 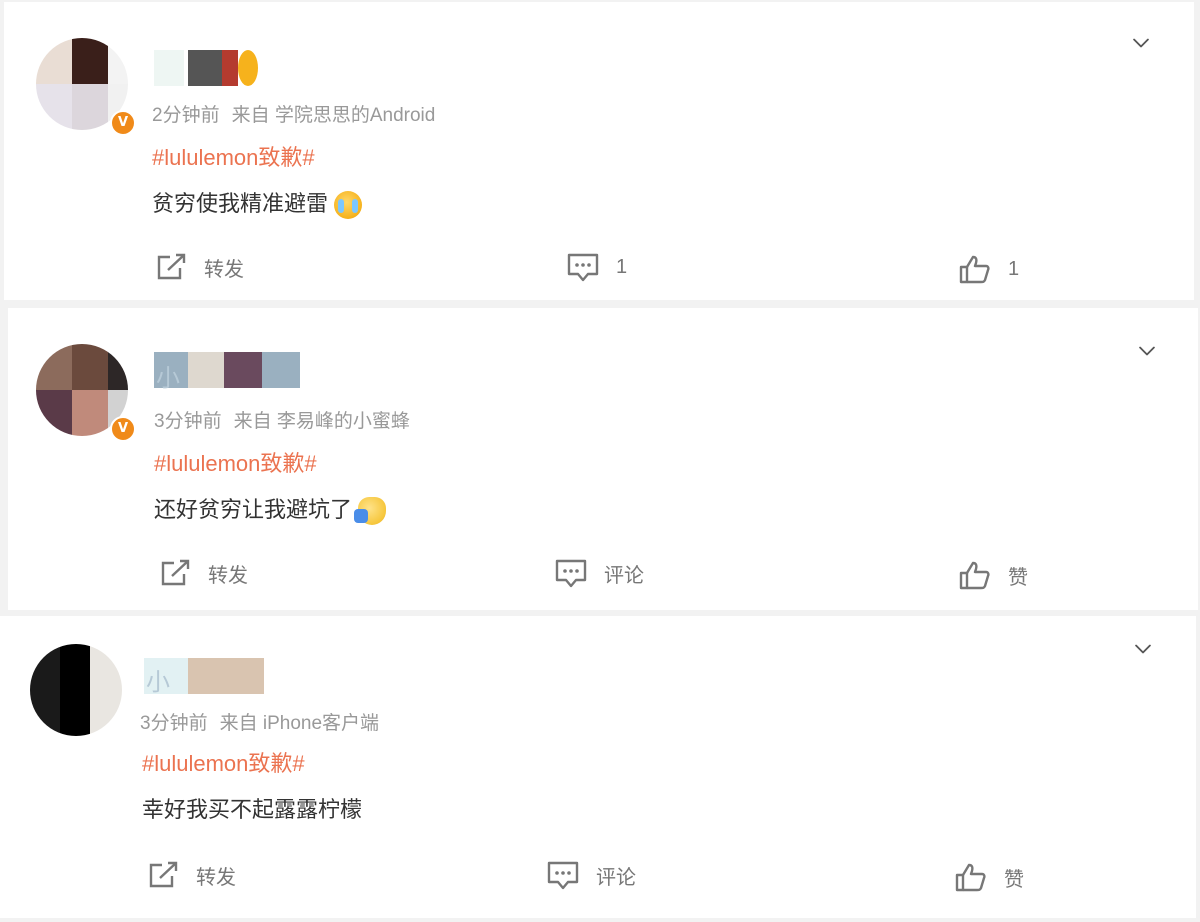 What do you see at coordinates (240, 203) in the screenshot?
I see `post-text: 贫穷使我精准避雷` at bounding box center [240, 203].